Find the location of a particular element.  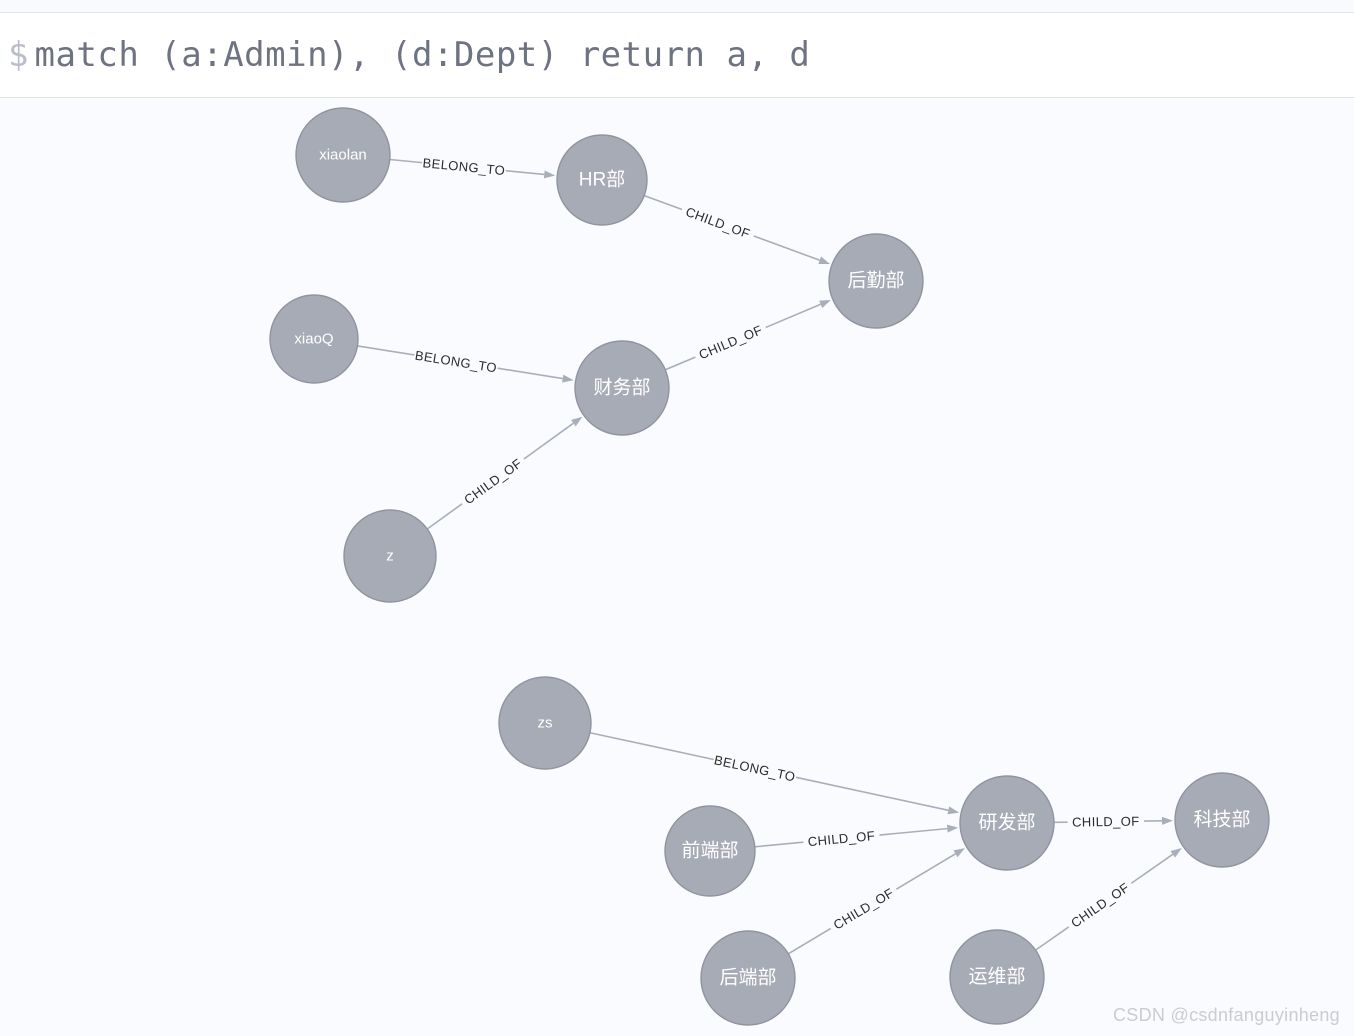

node-label: HR部 is located at coordinates (602, 180).